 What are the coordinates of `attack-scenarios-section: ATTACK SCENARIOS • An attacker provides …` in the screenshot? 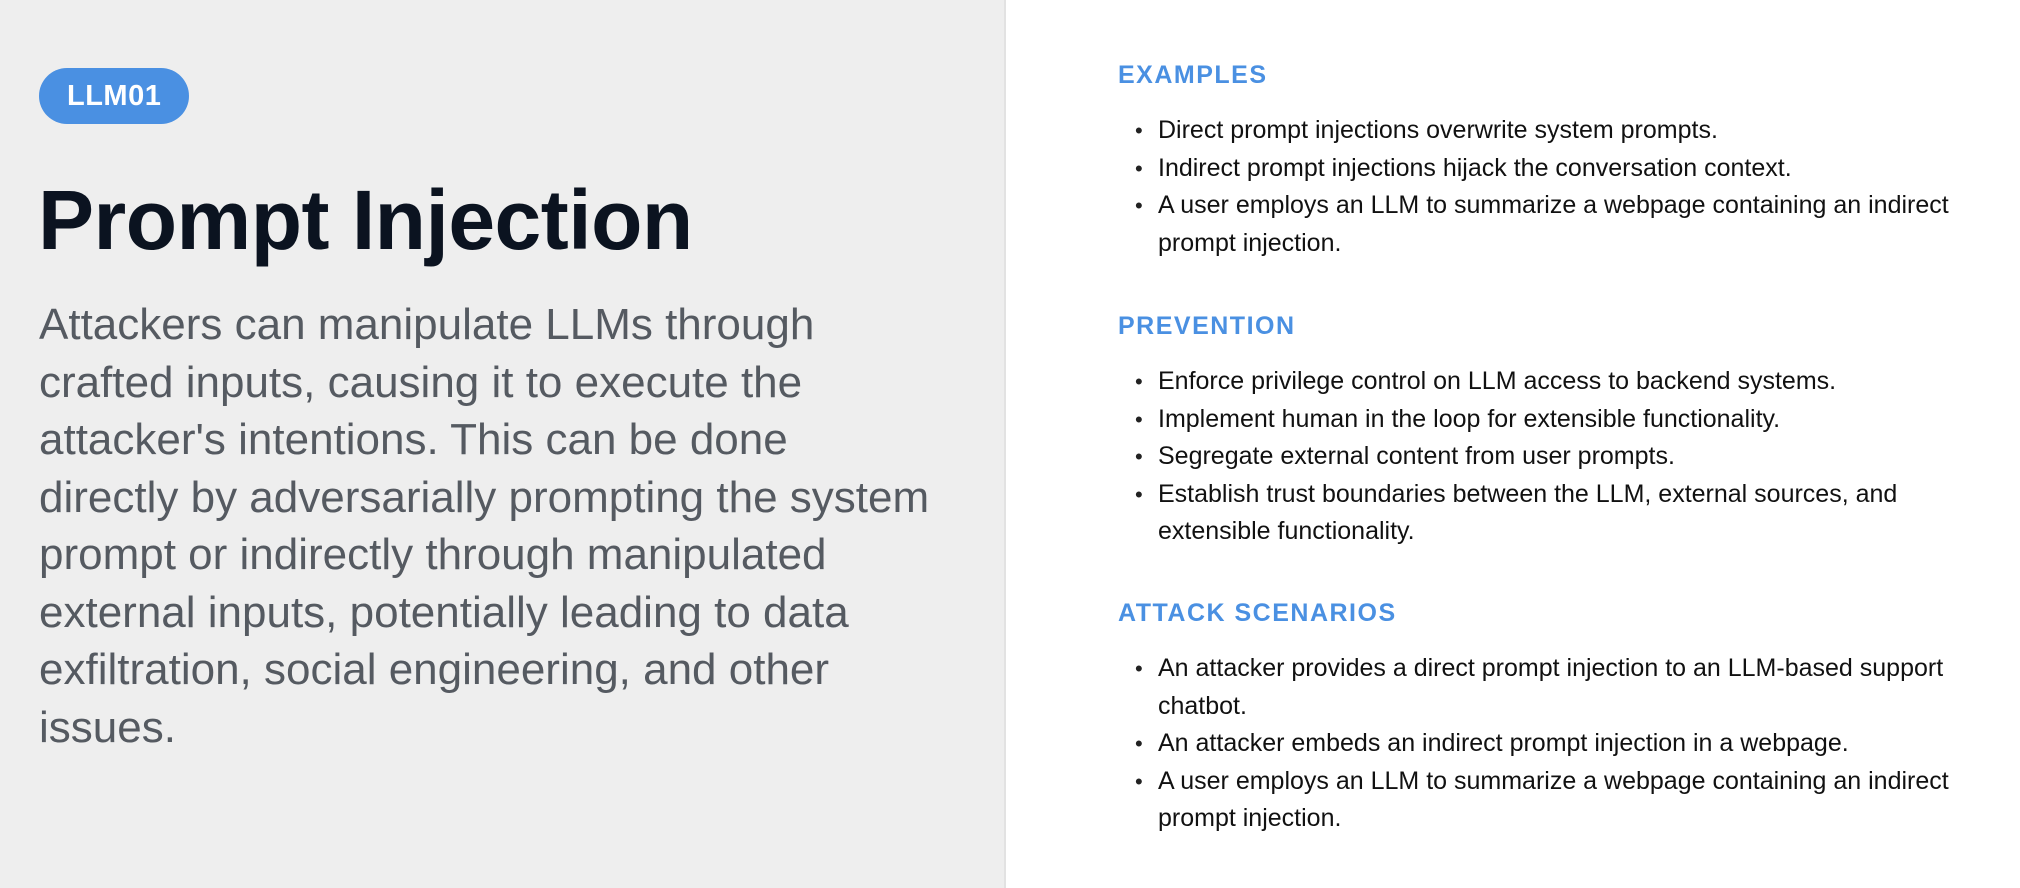 It's located at (1558, 715).